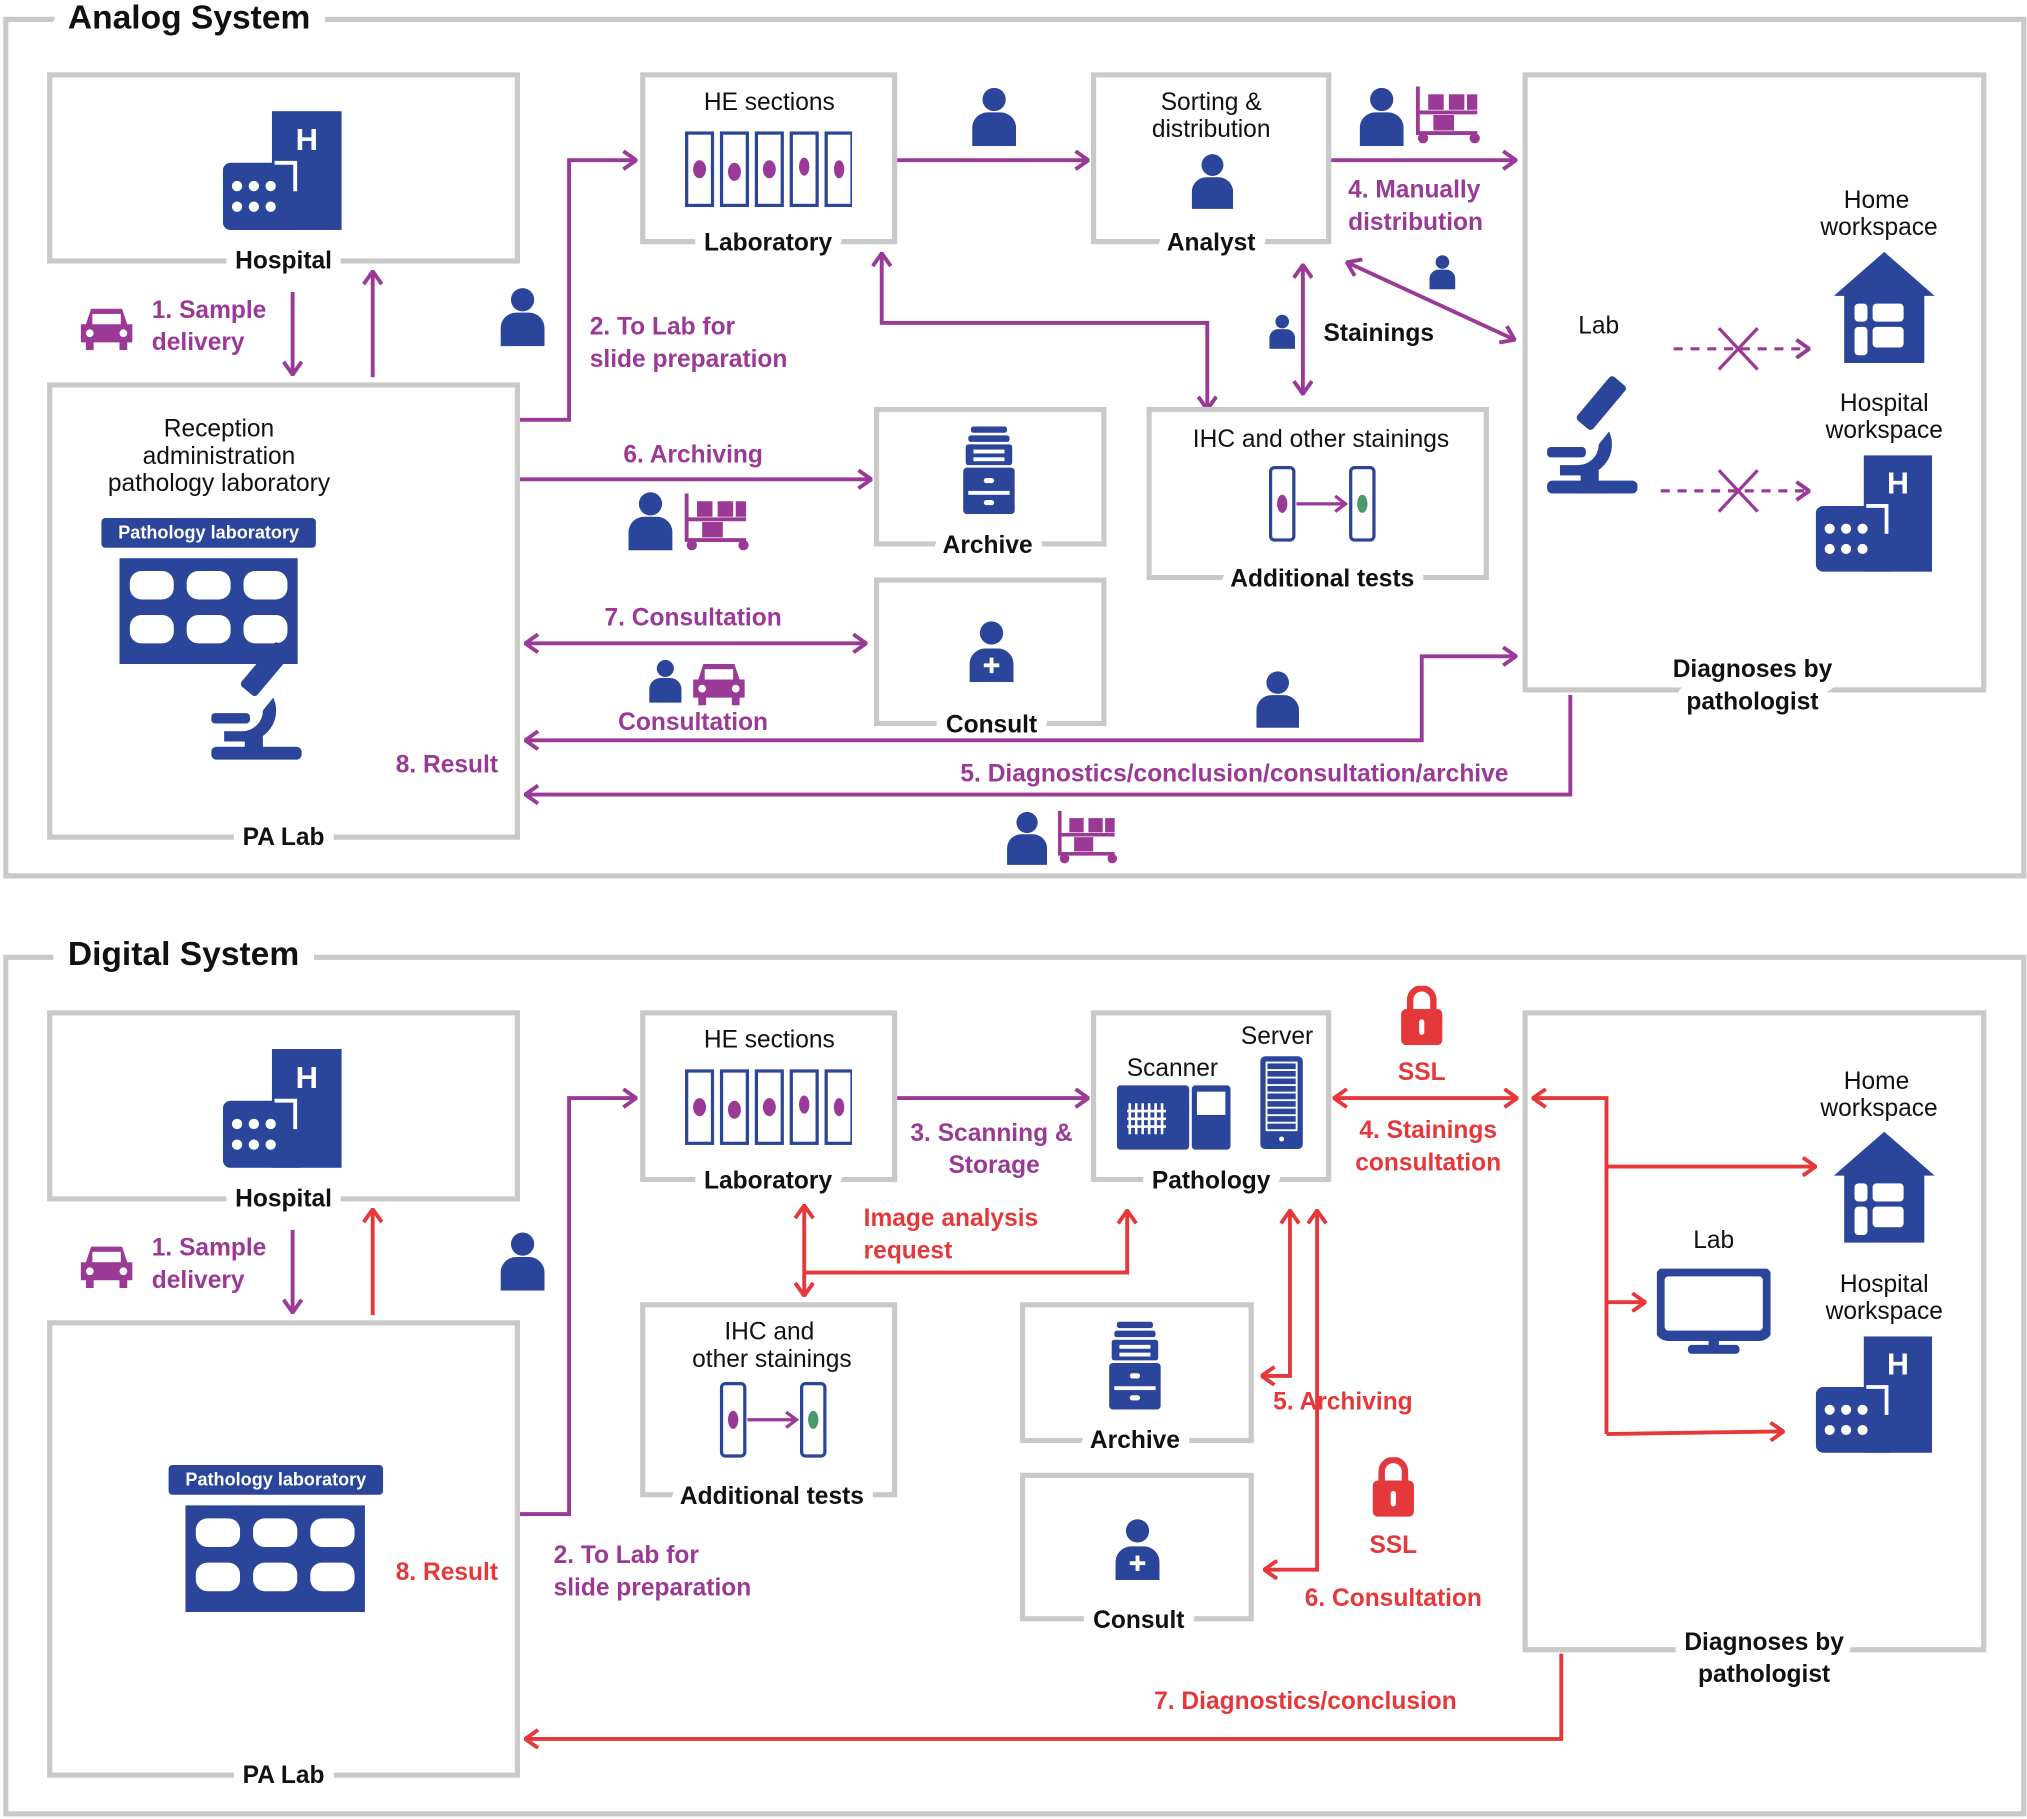 The height and width of the screenshot is (1819, 2027). Describe the element at coordinates (1135, 1365) in the screenshot. I see `archive-icon` at that location.